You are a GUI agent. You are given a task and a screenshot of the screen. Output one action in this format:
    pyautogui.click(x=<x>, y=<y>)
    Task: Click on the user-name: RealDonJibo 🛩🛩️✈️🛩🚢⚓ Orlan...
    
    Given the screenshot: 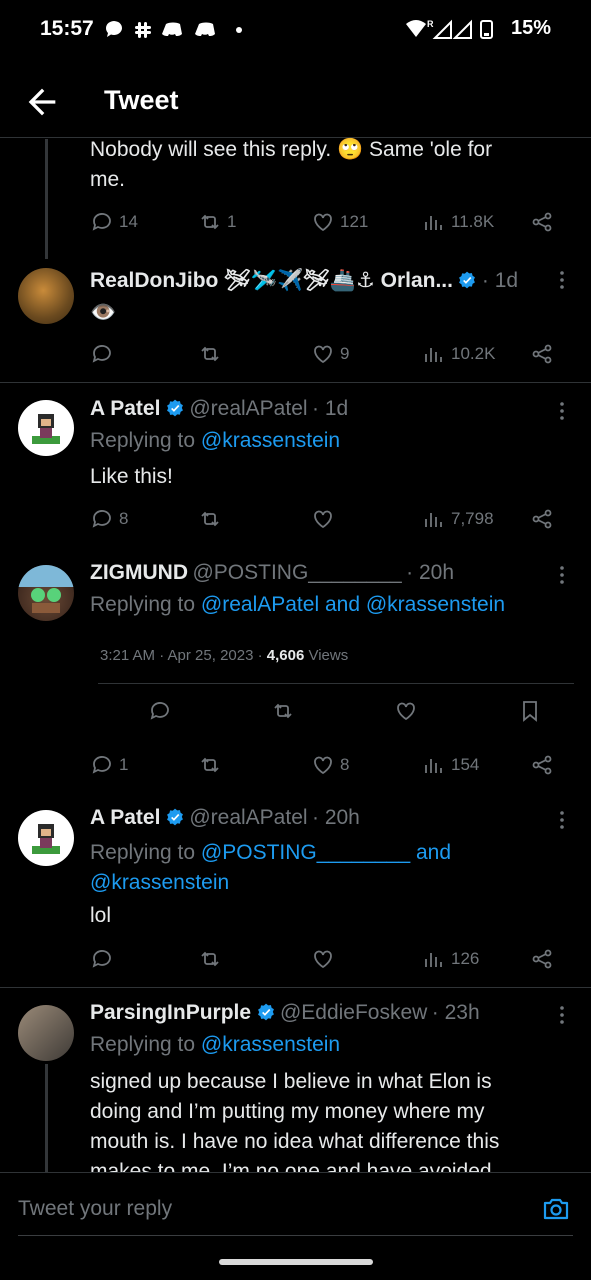 What is the action you would take?
    pyautogui.click(x=271, y=280)
    